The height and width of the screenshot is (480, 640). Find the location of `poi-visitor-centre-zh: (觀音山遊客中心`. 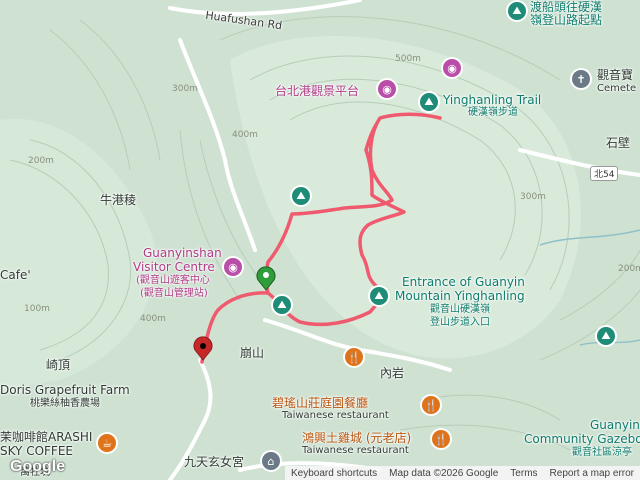

poi-visitor-centre-zh: (觀音山遊客中心 is located at coordinates (173, 280).